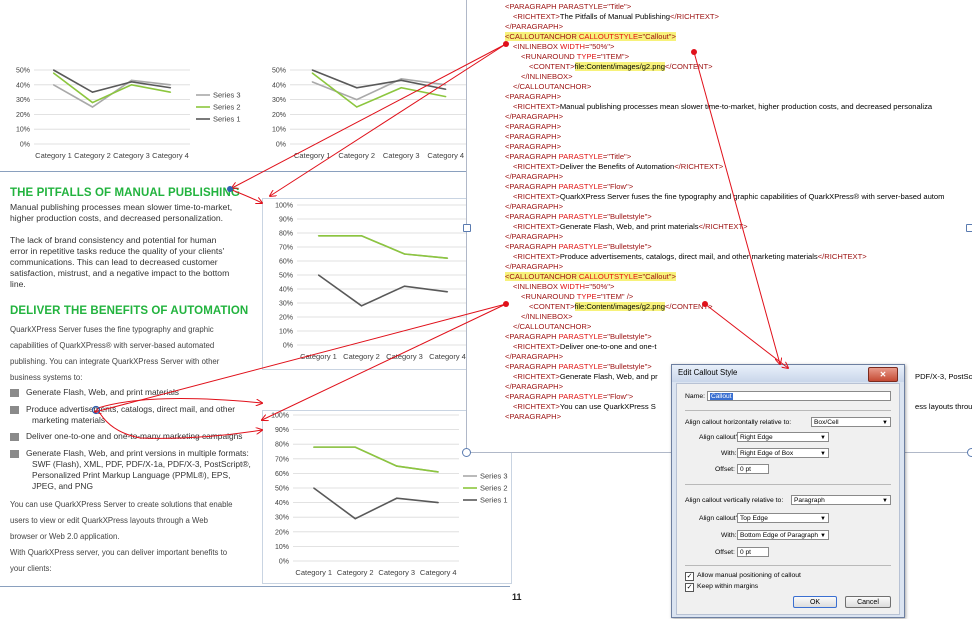  Describe the element at coordinates (868, 602) in the screenshot. I see `cancel-button: Cancel` at that location.